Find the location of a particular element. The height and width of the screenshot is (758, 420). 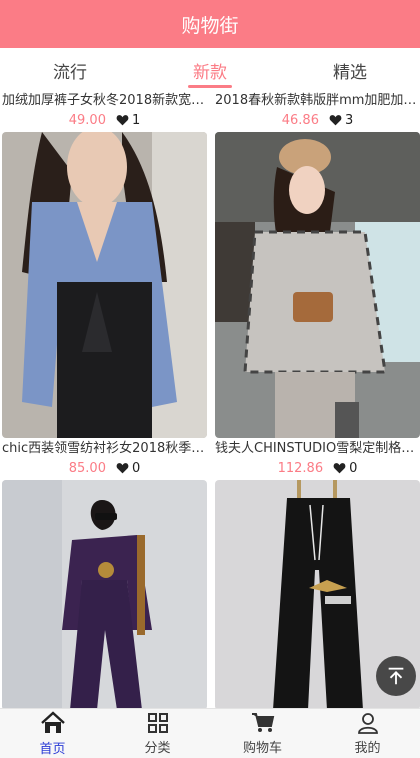

header-bar: 购物街 is located at coordinates (210, 24).